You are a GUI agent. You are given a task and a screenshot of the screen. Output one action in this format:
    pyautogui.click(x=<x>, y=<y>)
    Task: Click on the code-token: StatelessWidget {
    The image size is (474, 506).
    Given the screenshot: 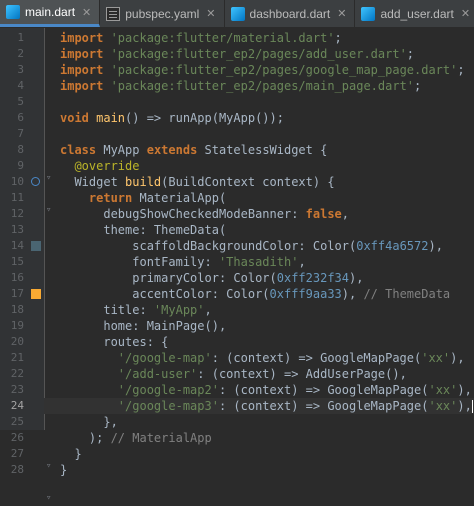 What is the action you would take?
    pyautogui.click(x=266, y=150)
    